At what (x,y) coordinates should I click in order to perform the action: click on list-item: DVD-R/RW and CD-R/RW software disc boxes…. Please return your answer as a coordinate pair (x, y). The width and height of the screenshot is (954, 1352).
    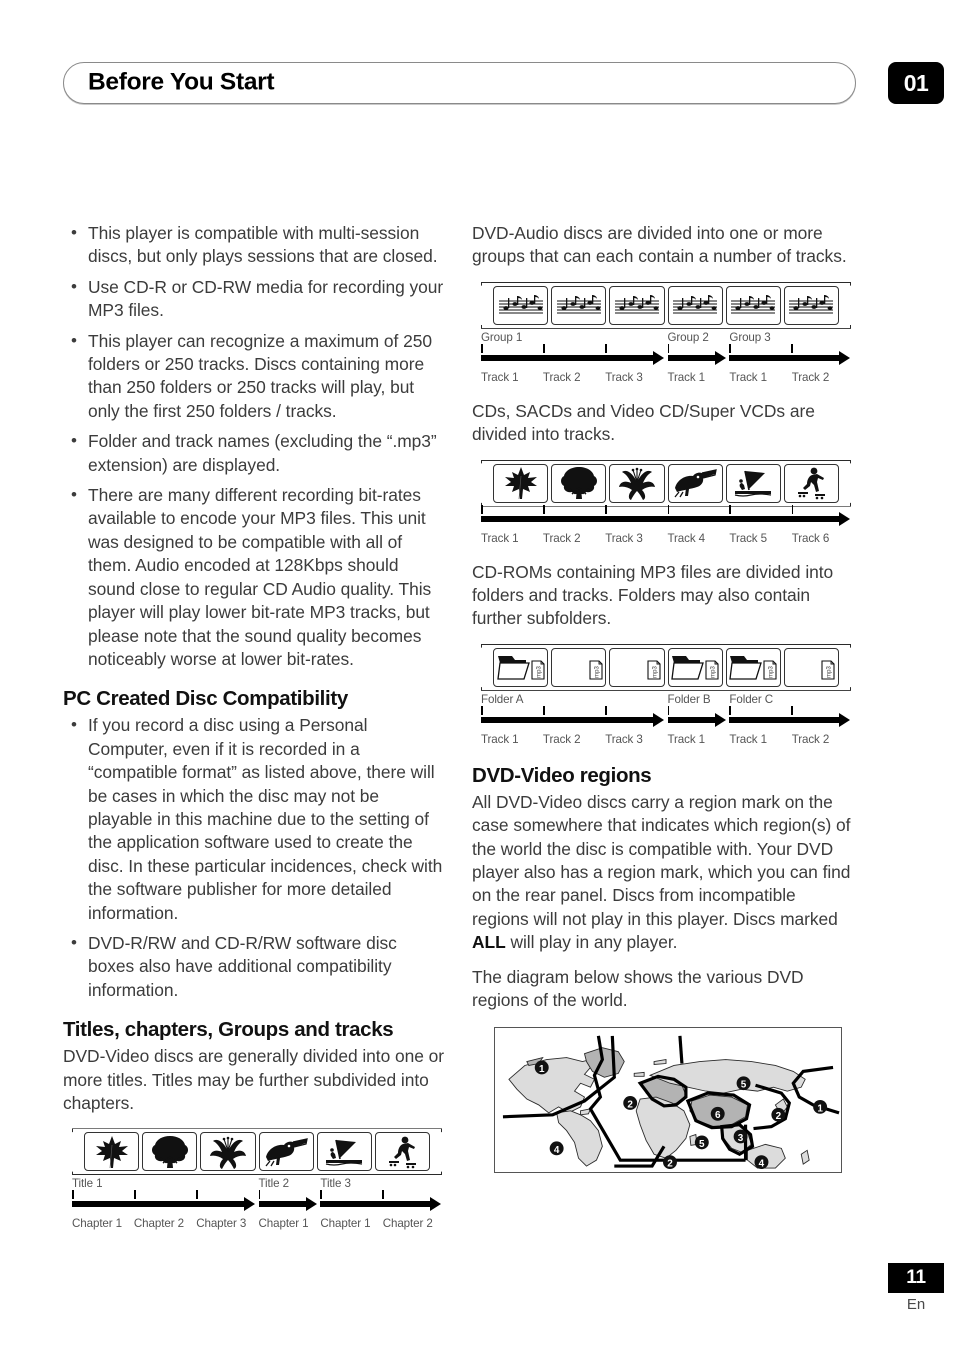
    Looking at the image, I should click on (254, 966).